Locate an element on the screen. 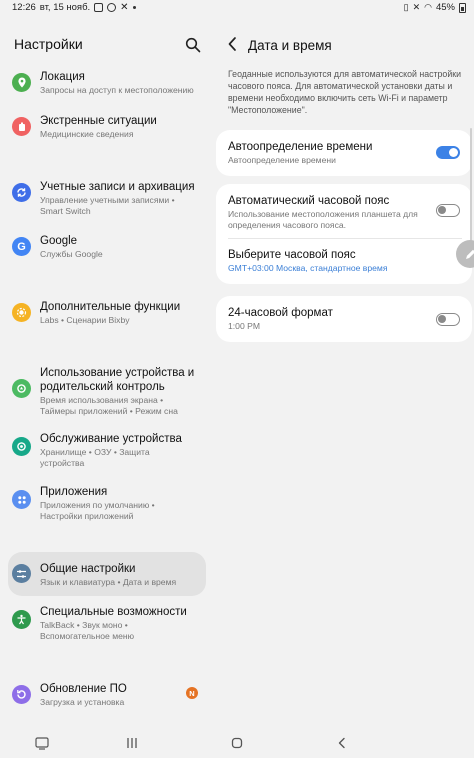 The image size is (474, 758). settings-item-title: Google is located at coordinates (59, 241).